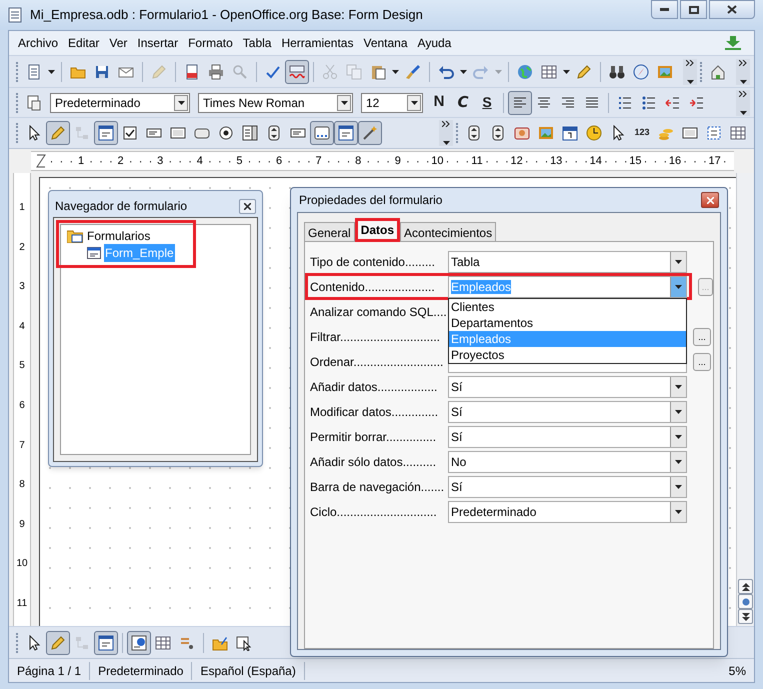  Describe the element at coordinates (567, 322) in the screenshot. I see `list-option: Departamentos` at that location.